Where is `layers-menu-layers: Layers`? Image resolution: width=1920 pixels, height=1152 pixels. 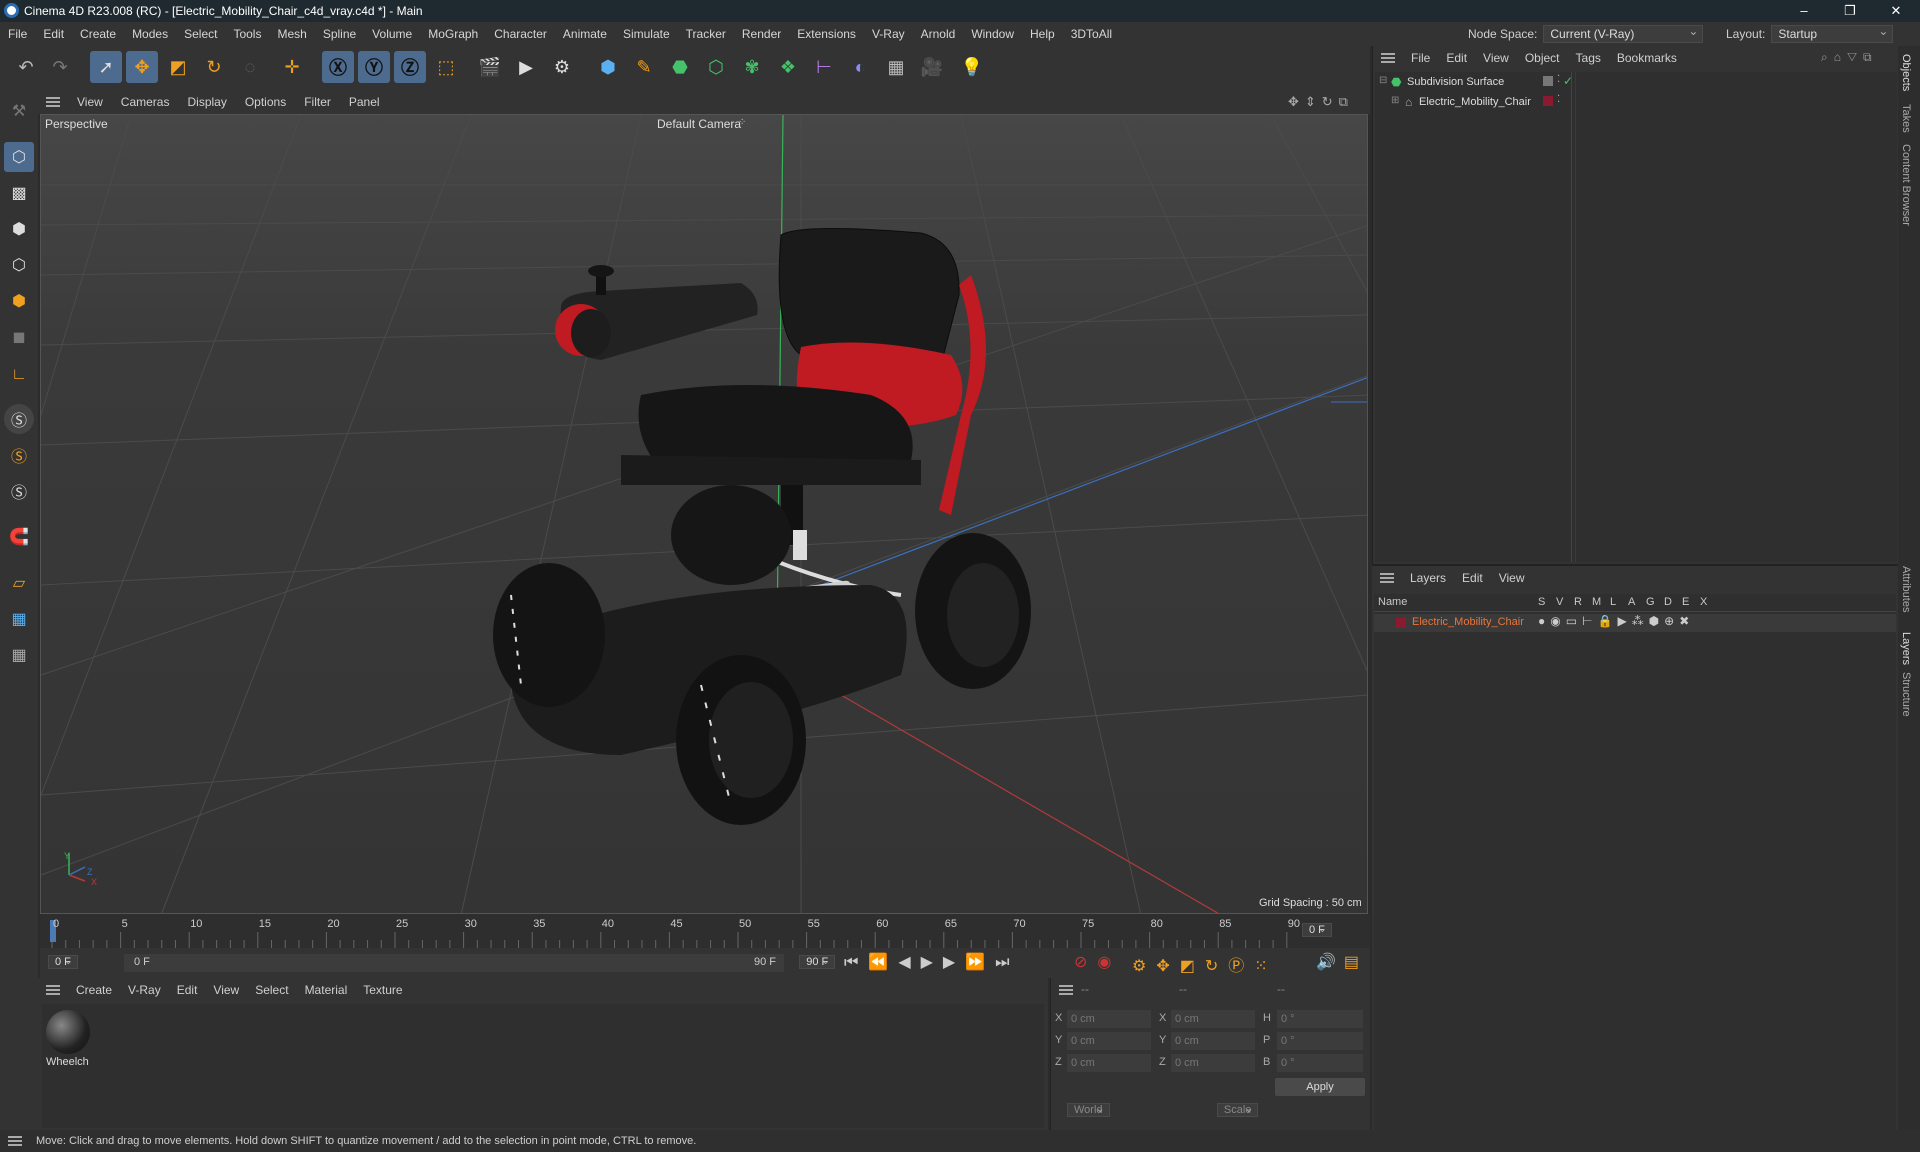
layers-menu-layers: Layers is located at coordinates (1428, 578).